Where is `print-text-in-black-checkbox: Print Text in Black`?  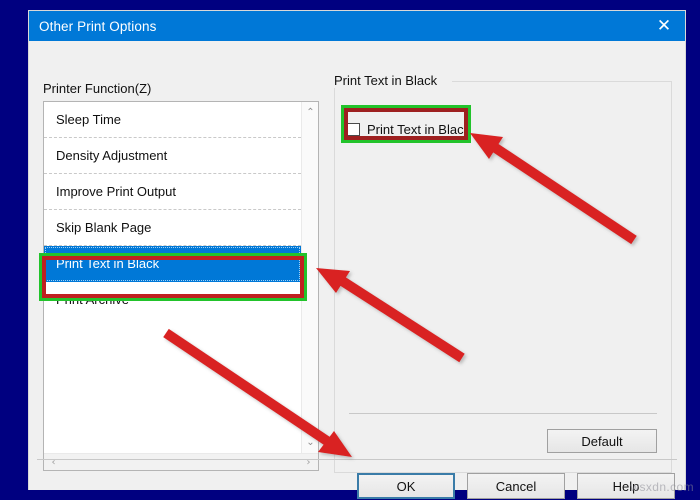
print-text-in-black-checkbox: Print Text in Black is located at coordinates (408, 129).